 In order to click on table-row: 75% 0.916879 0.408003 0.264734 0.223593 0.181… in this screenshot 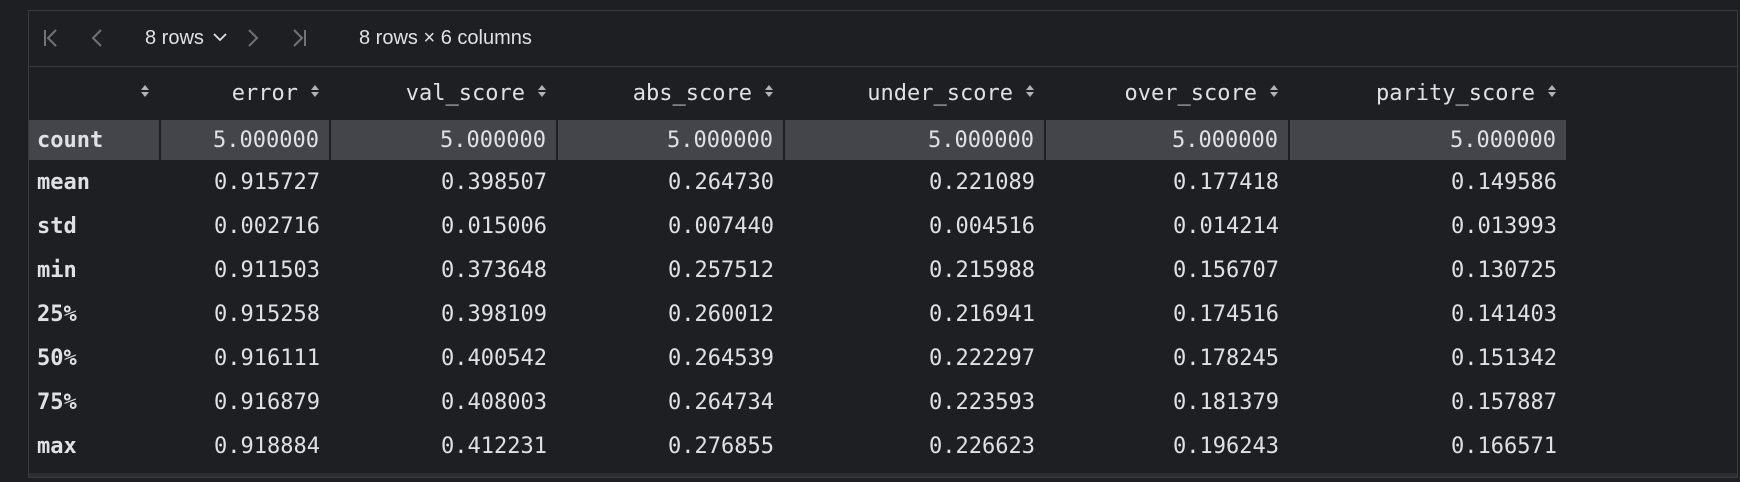, I will do `click(798, 402)`.